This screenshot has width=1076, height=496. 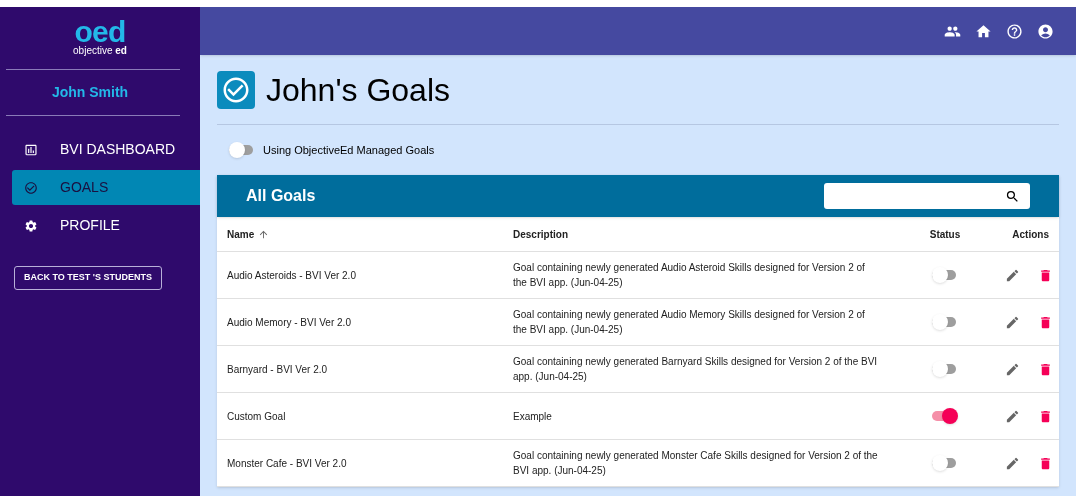 What do you see at coordinates (945, 234) in the screenshot?
I see `column-header: Status` at bounding box center [945, 234].